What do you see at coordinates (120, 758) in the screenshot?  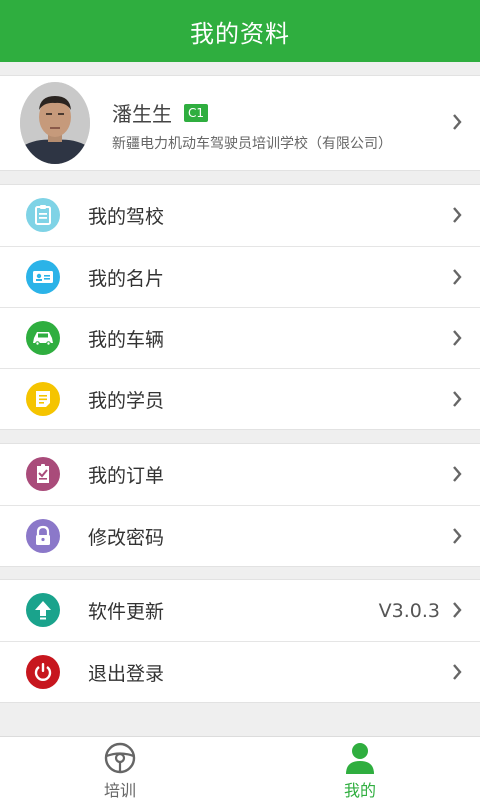 I see `steering-wheel-icon` at bounding box center [120, 758].